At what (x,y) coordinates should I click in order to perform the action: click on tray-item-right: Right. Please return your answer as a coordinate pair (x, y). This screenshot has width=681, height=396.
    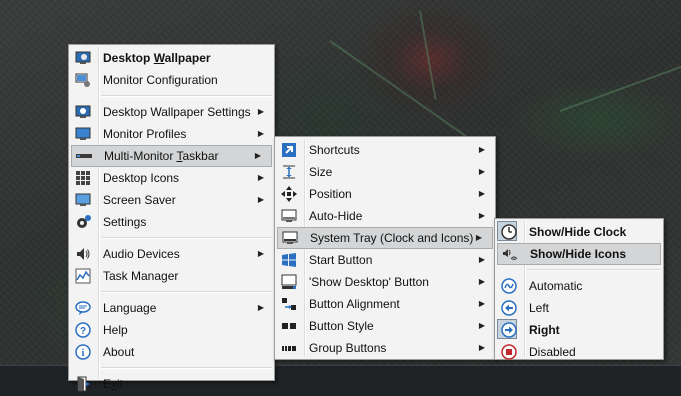
    Looking at the image, I should click on (579, 330).